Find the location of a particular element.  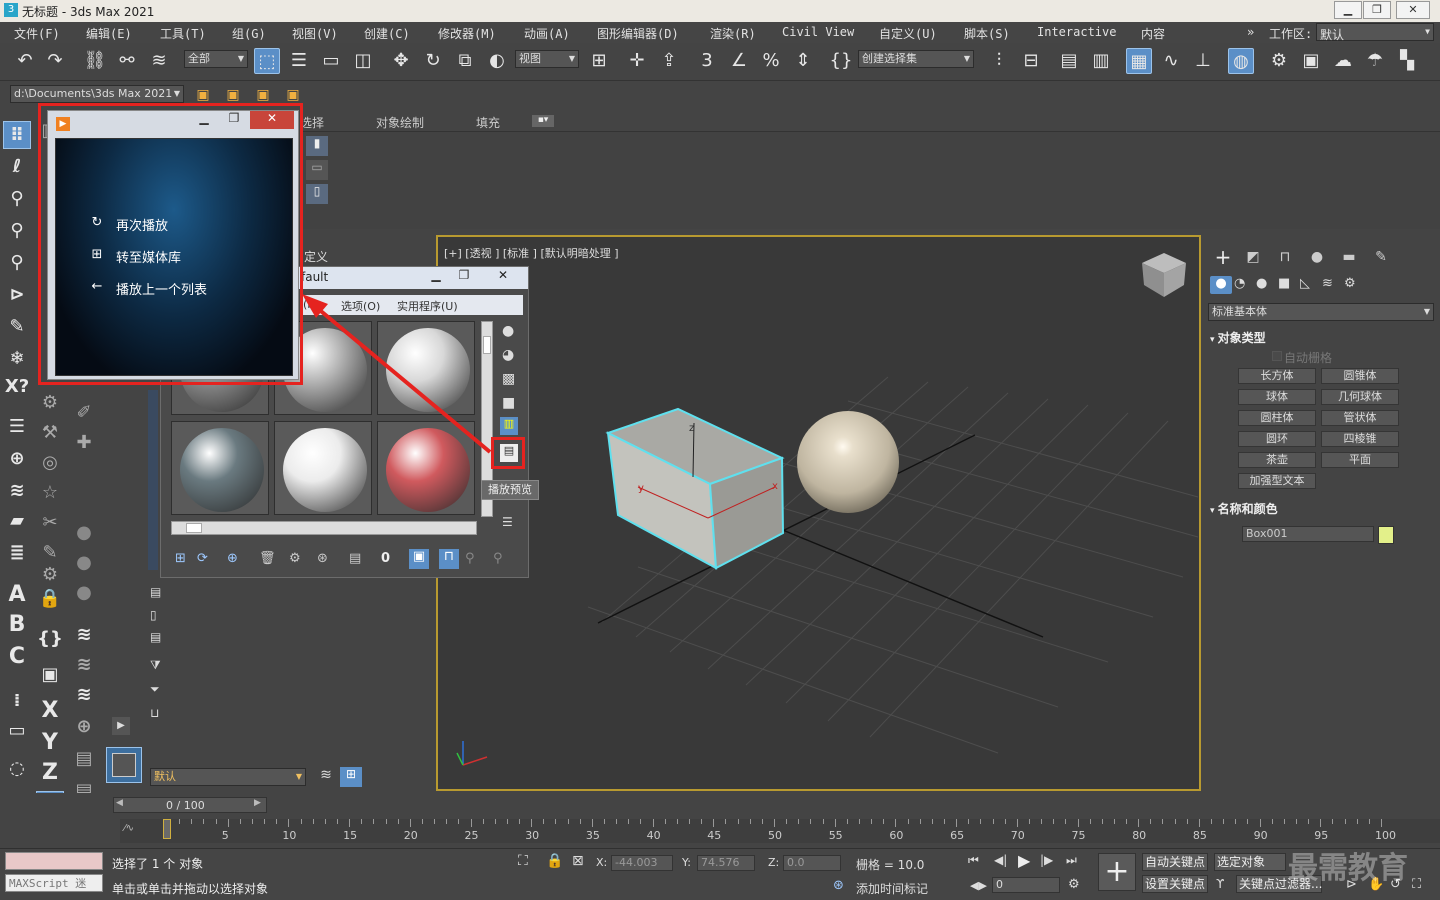

modify-tab-icon: ◩ is located at coordinates (1253, 257).